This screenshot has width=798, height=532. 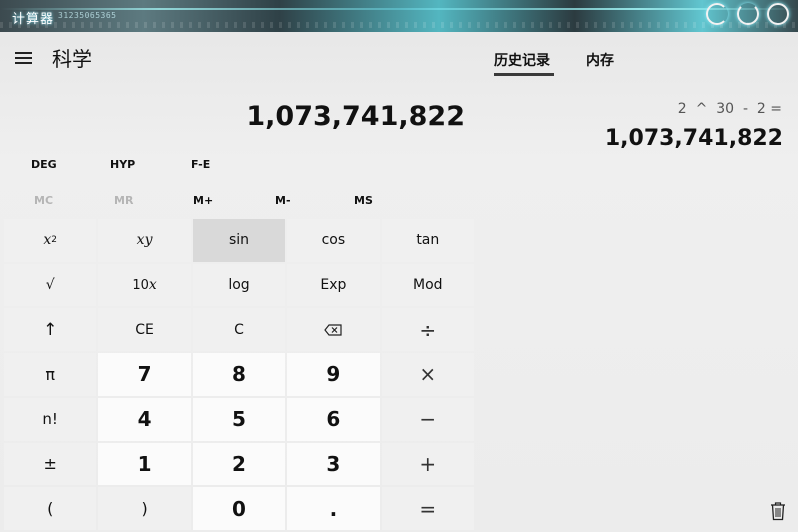 What do you see at coordinates (333, 419) in the screenshot?
I see `digit-6-button: 6` at bounding box center [333, 419].